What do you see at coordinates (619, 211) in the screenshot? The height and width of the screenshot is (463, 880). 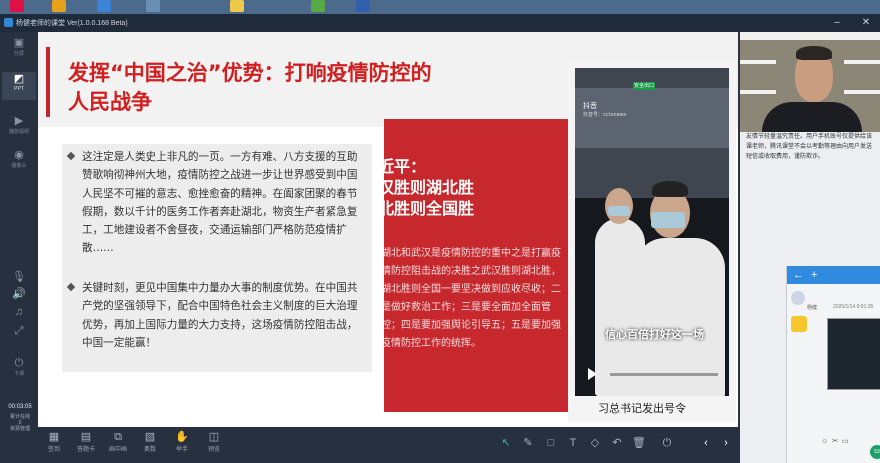 I see `video-person-left-mask` at bounding box center [619, 211].